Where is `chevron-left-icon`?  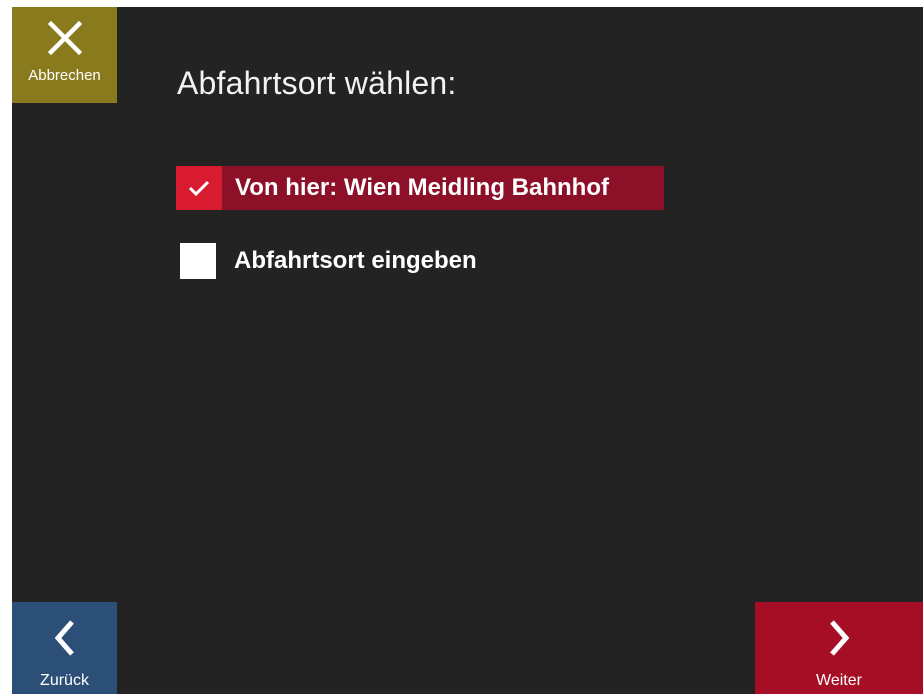 chevron-left-icon is located at coordinates (64, 638).